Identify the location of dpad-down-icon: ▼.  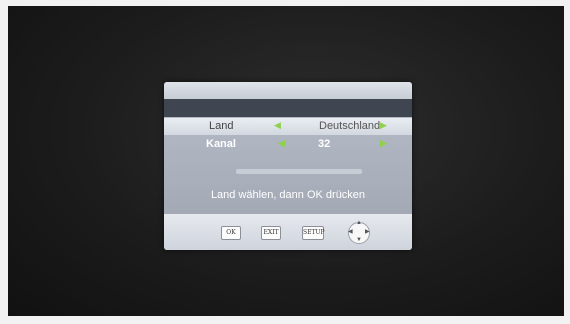
(359, 240).